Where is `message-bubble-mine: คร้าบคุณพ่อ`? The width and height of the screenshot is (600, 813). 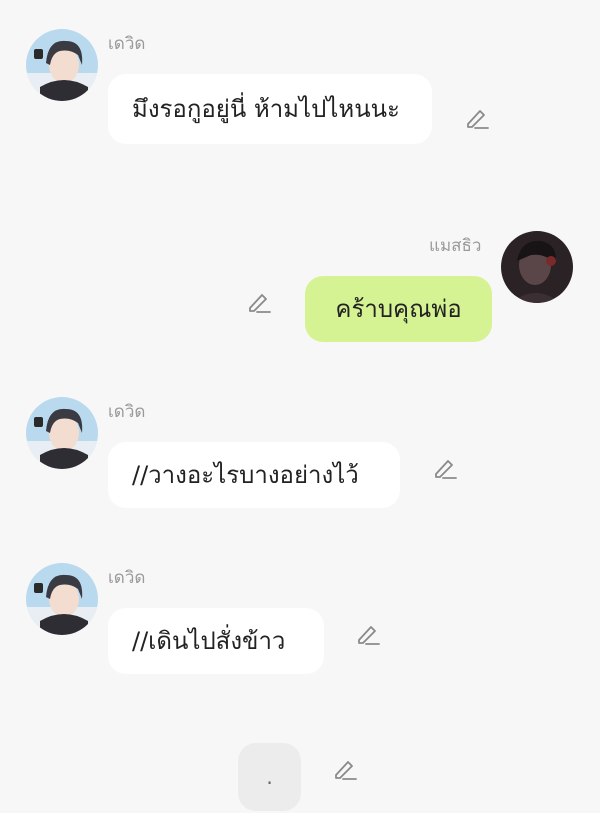 message-bubble-mine: คร้าบคุณพ่อ is located at coordinates (398, 309).